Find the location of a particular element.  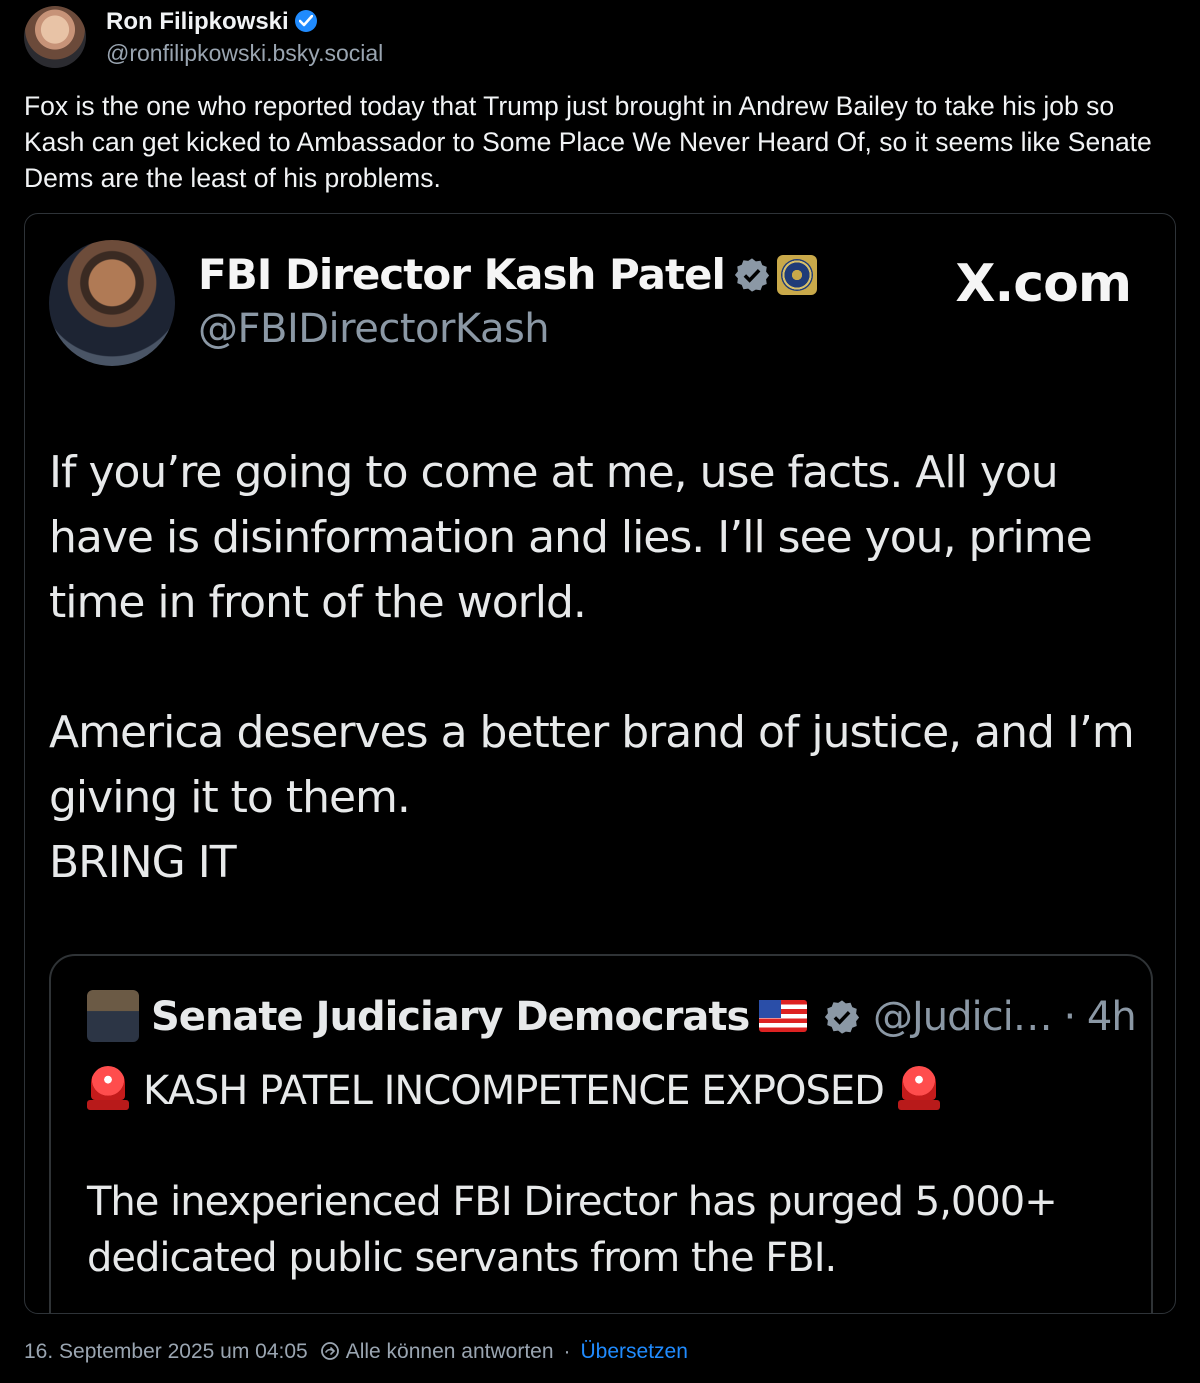

embed-author-name: FBI Director Kash Patel is located at coordinates (462, 274).